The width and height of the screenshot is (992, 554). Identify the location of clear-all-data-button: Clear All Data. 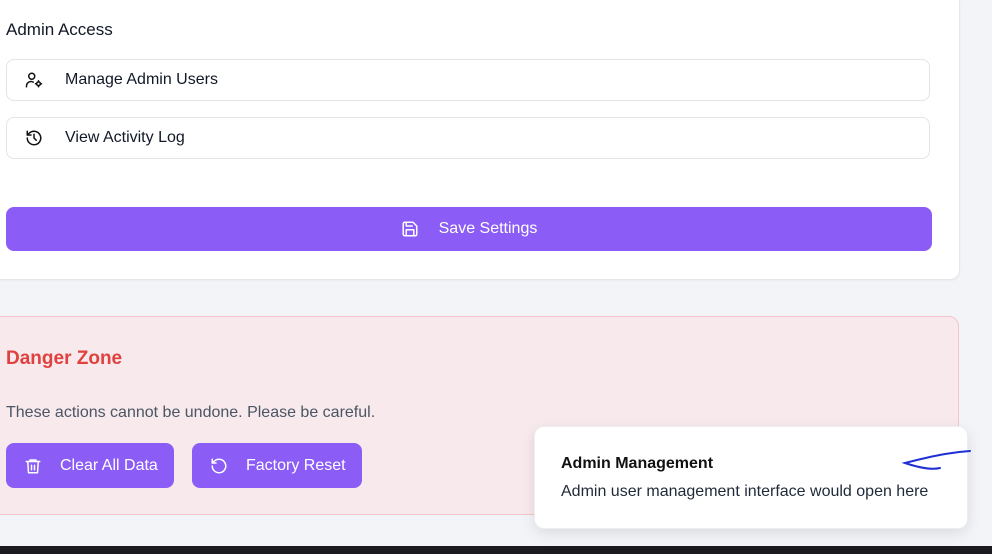
(90, 465).